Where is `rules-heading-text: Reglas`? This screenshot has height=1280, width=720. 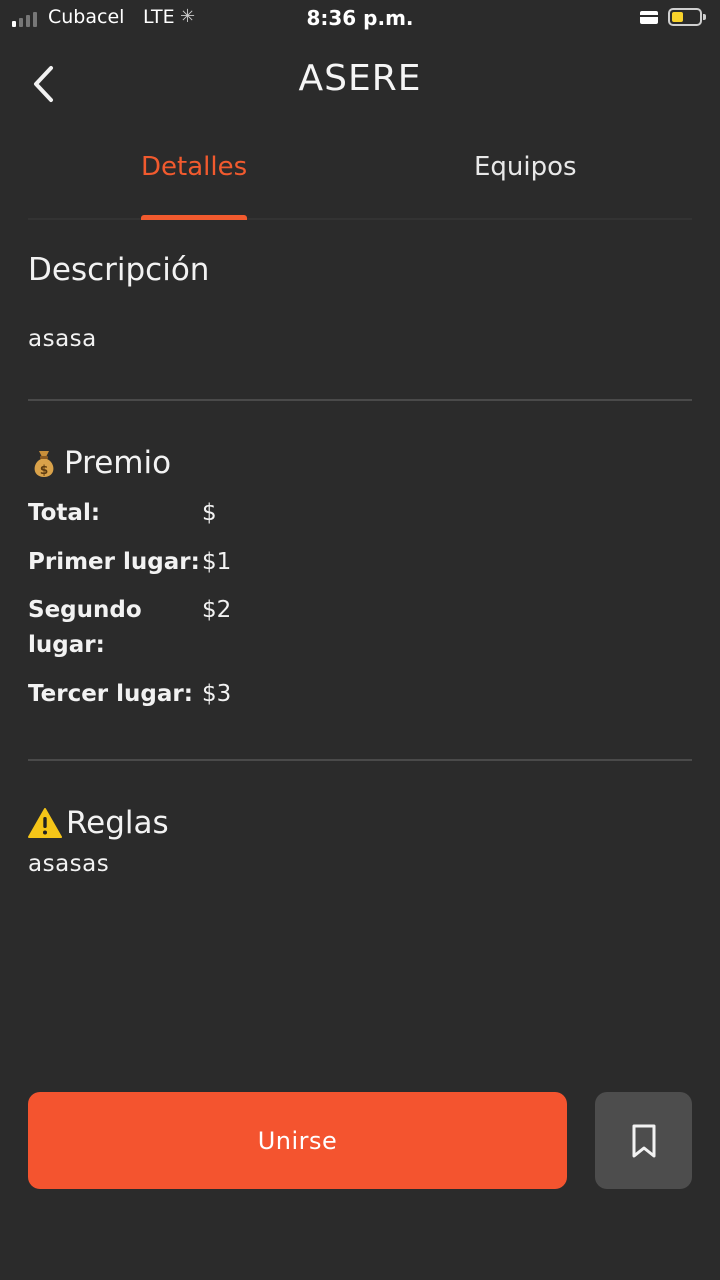
rules-heading-text: Reglas is located at coordinates (117, 823).